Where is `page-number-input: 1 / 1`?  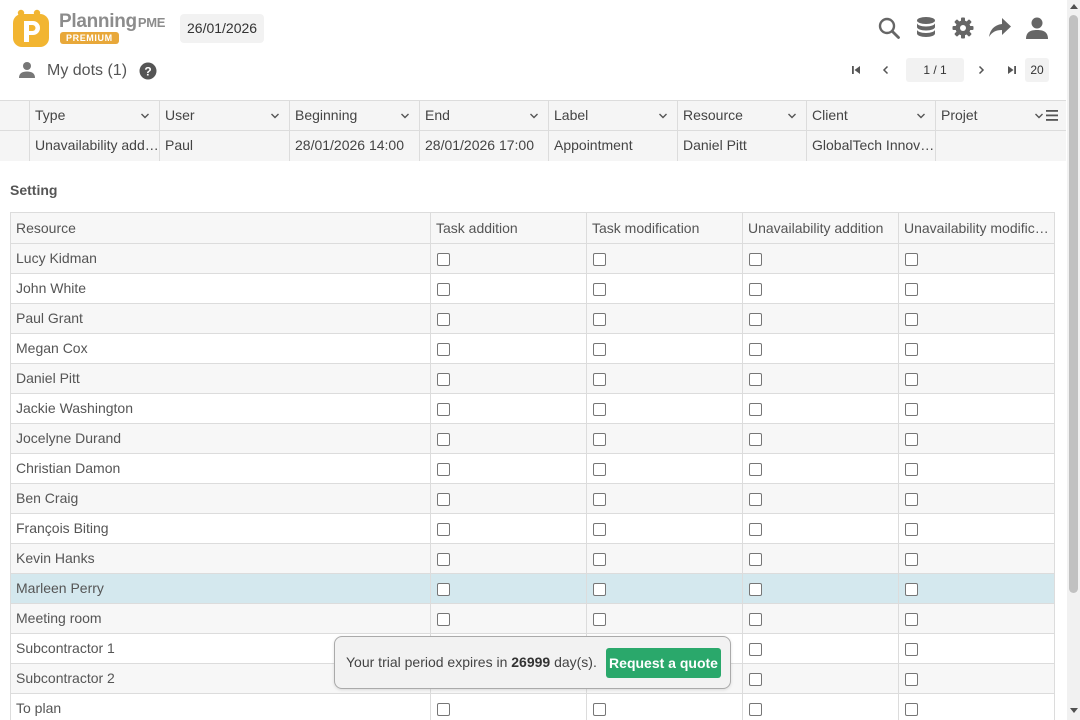 page-number-input: 1 / 1 is located at coordinates (935, 70).